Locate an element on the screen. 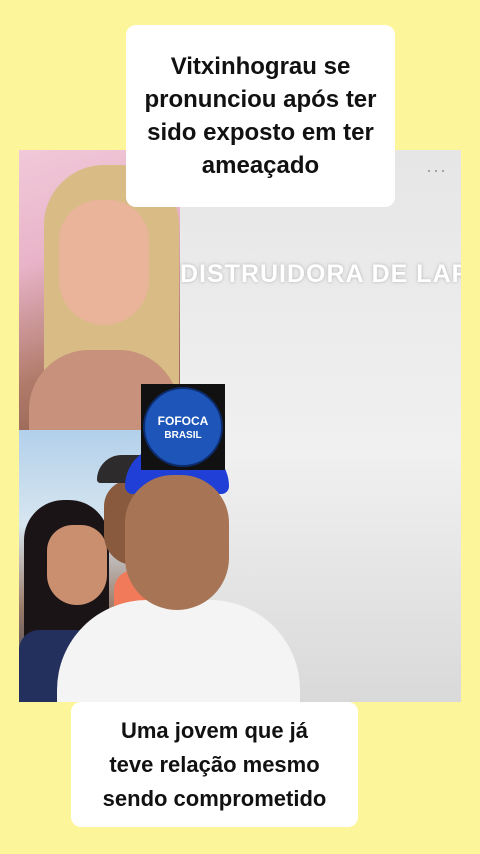 Image resolution: width=480 pixels, height=854 pixels. logo-badge: FOFOCA BRASIL is located at coordinates (183, 427).